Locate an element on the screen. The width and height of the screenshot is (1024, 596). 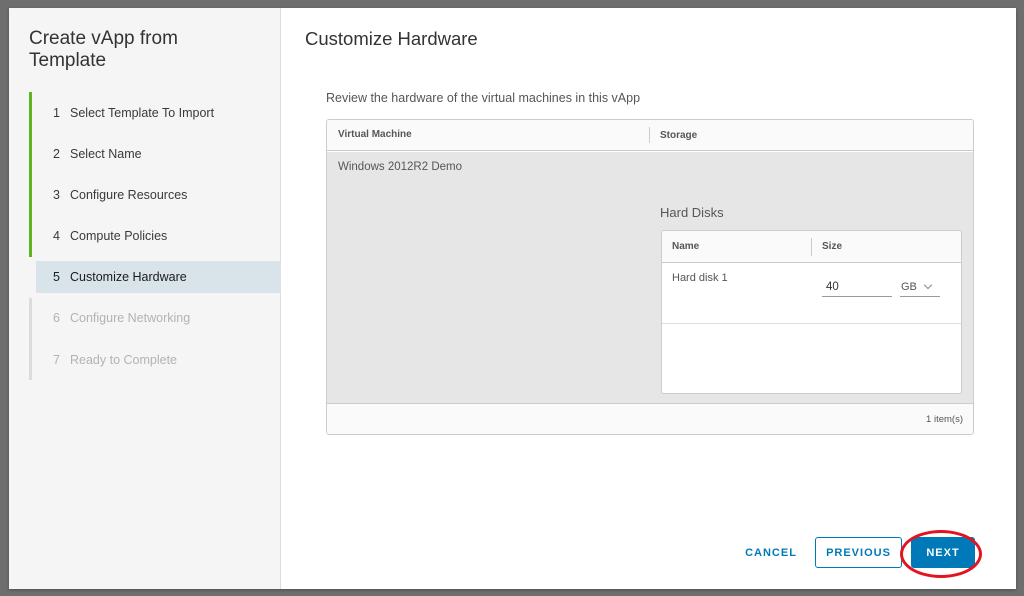
grid-header: Virtual Machine Storage is located at coordinates (650, 135).